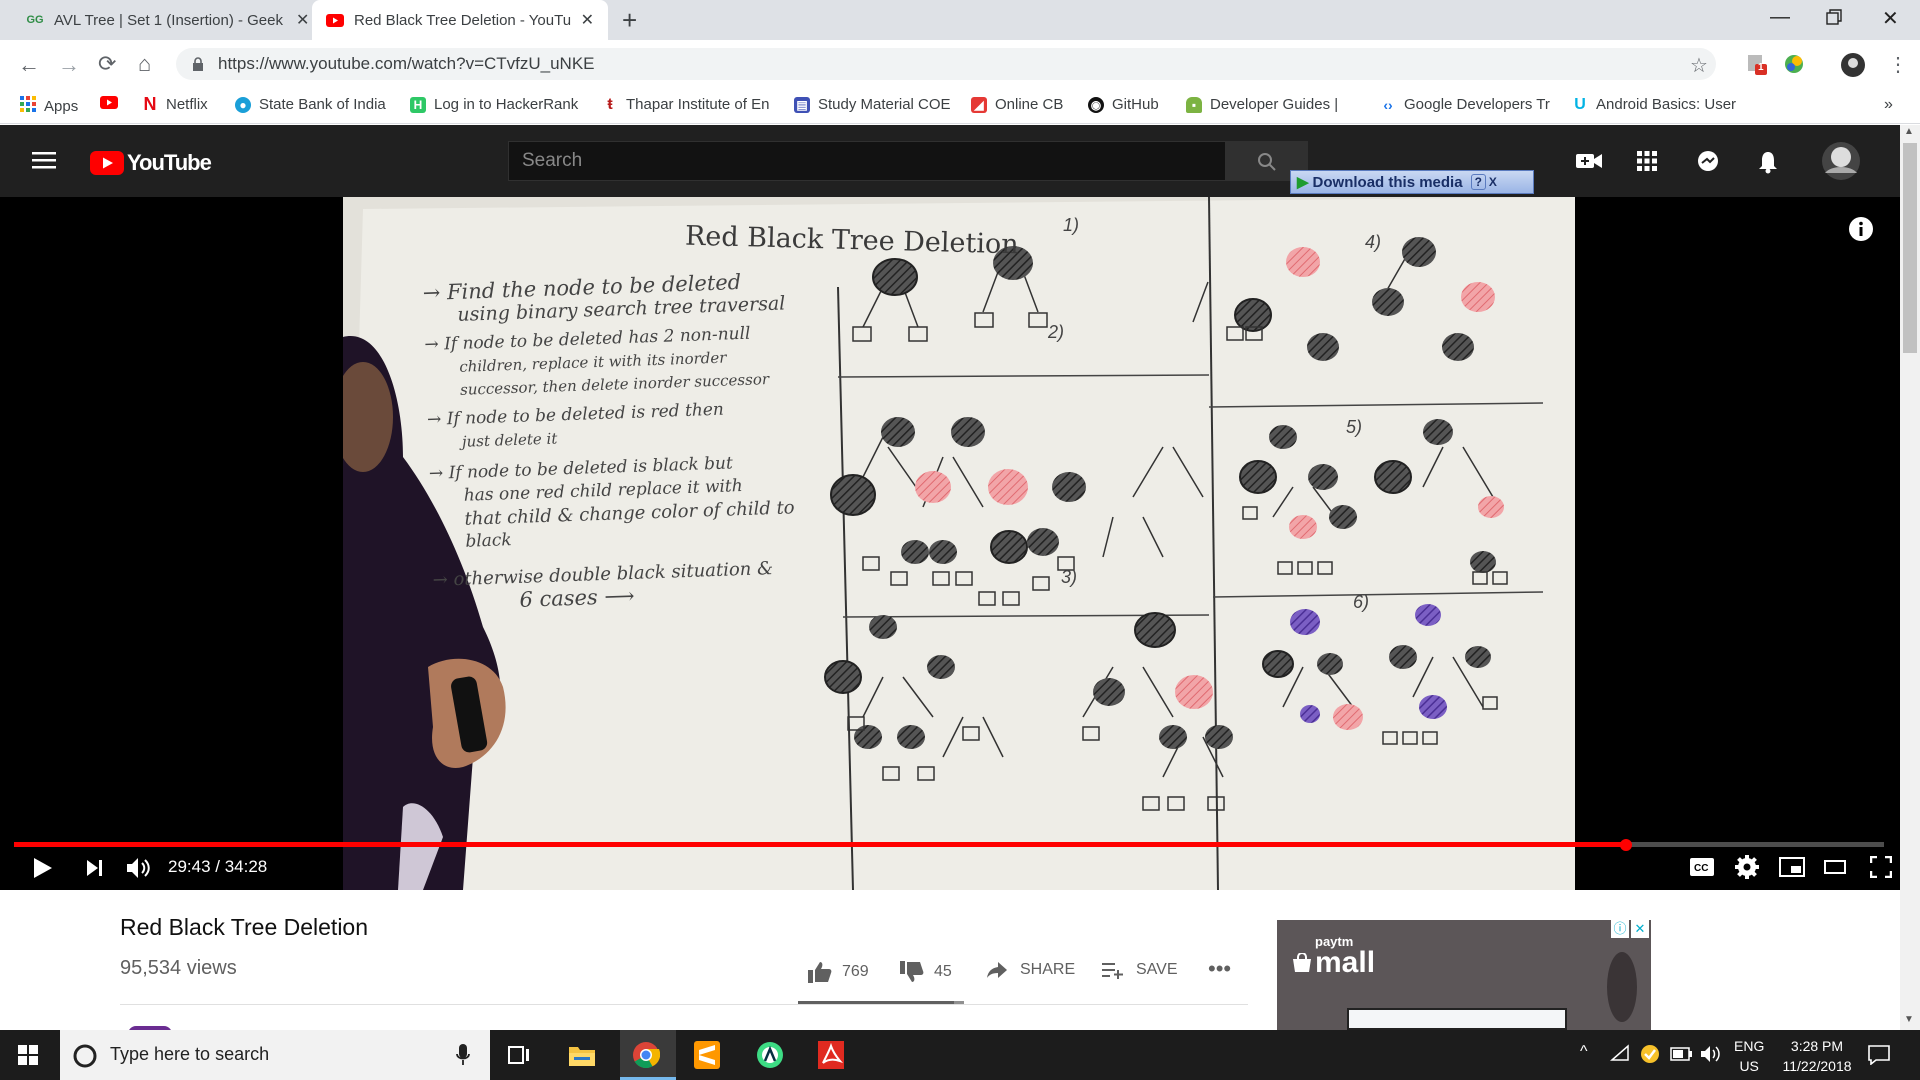  I want to click on dislike-button: 45, so click(926, 972).